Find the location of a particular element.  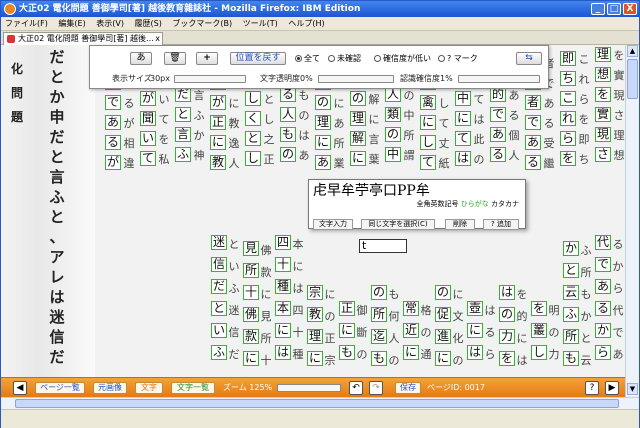

ocr-char-box: 言 is located at coordinates (183, 134).